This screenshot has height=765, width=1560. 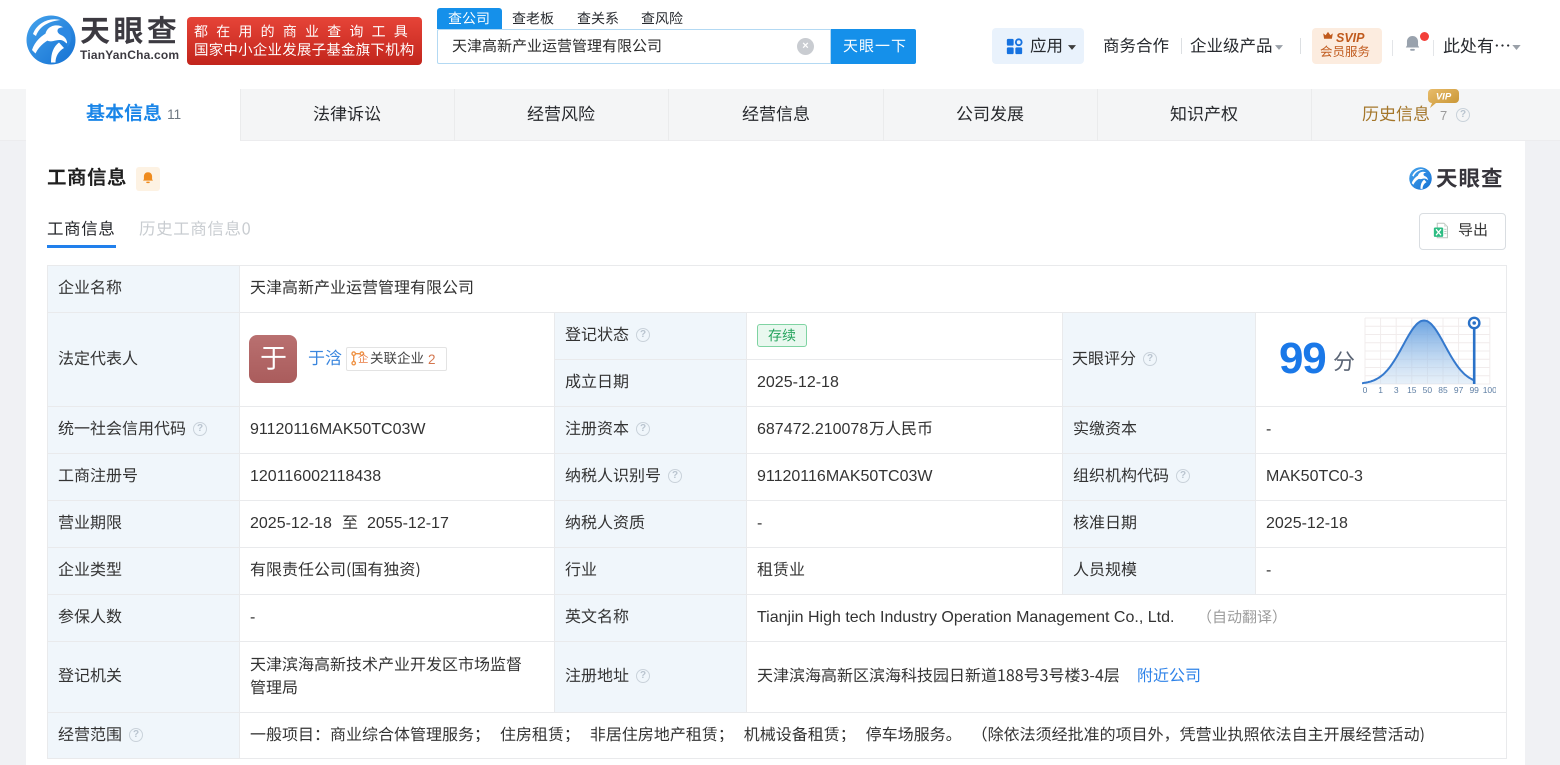 I want to click on svg-text: 15, so click(x=1412, y=390).